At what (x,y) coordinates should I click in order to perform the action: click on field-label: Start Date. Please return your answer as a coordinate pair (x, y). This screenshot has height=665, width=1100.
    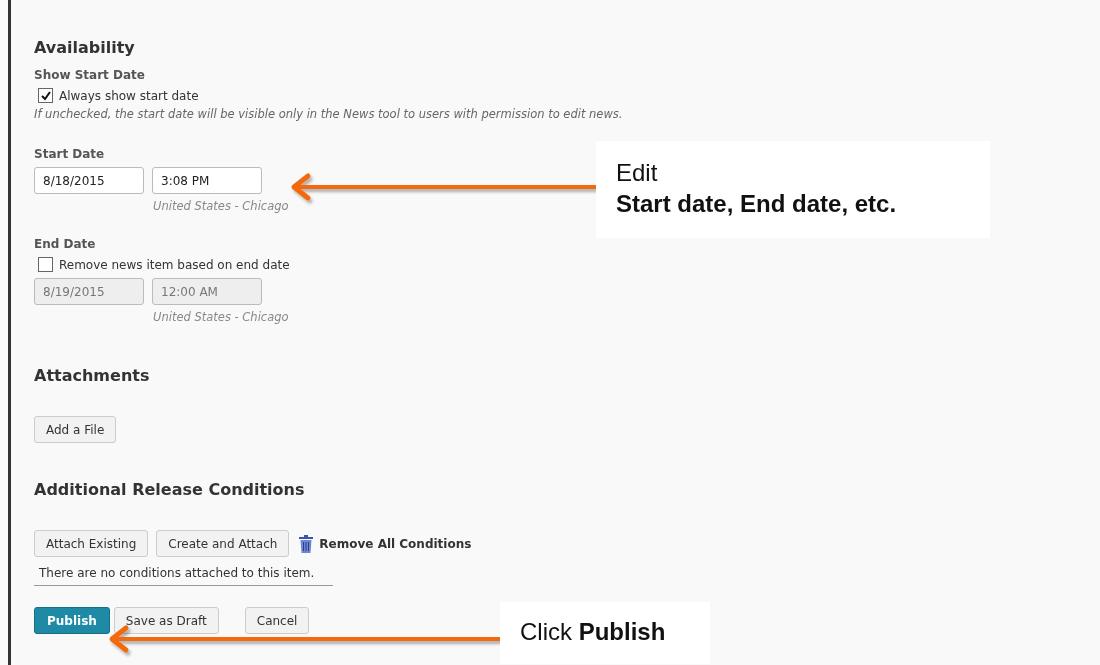
    Looking at the image, I should click on (70, 154).